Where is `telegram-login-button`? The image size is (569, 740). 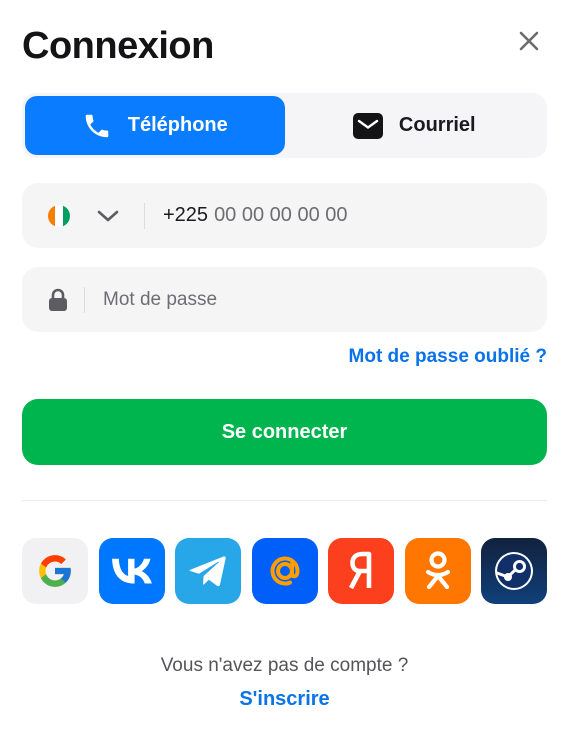
telegram-login-button is located at coordinates (208, 571).